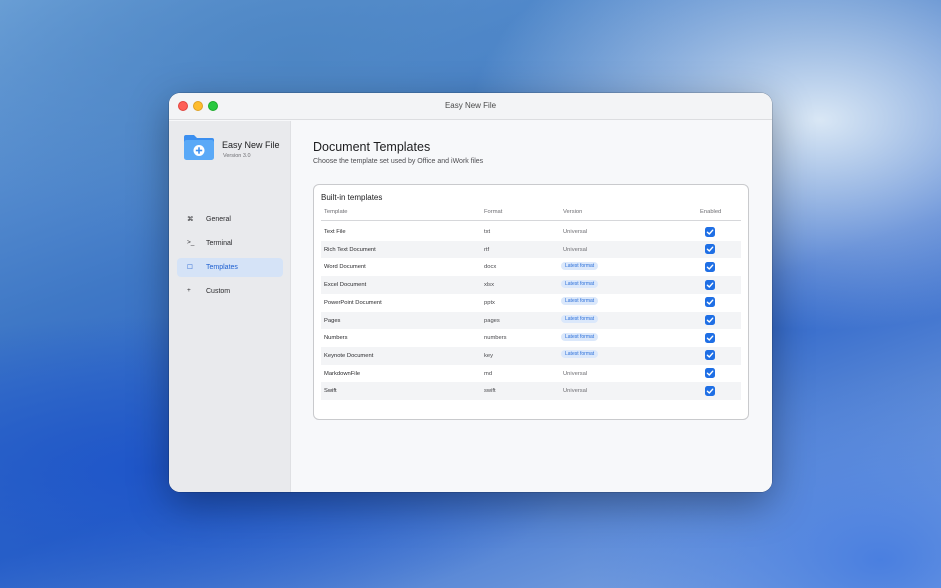  I want to click on table-row: Excel Document xlsx Latest format, so click(531, 285).